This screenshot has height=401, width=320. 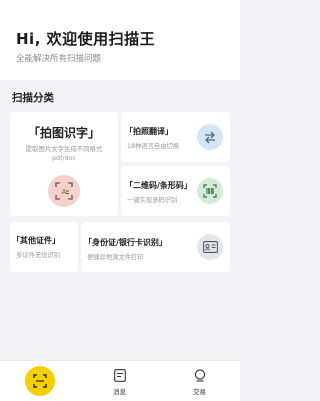 I want to click on header: Hi, 欢迎使用扫描王 全能解决所有扫描问题, so click(x=120, y=40).